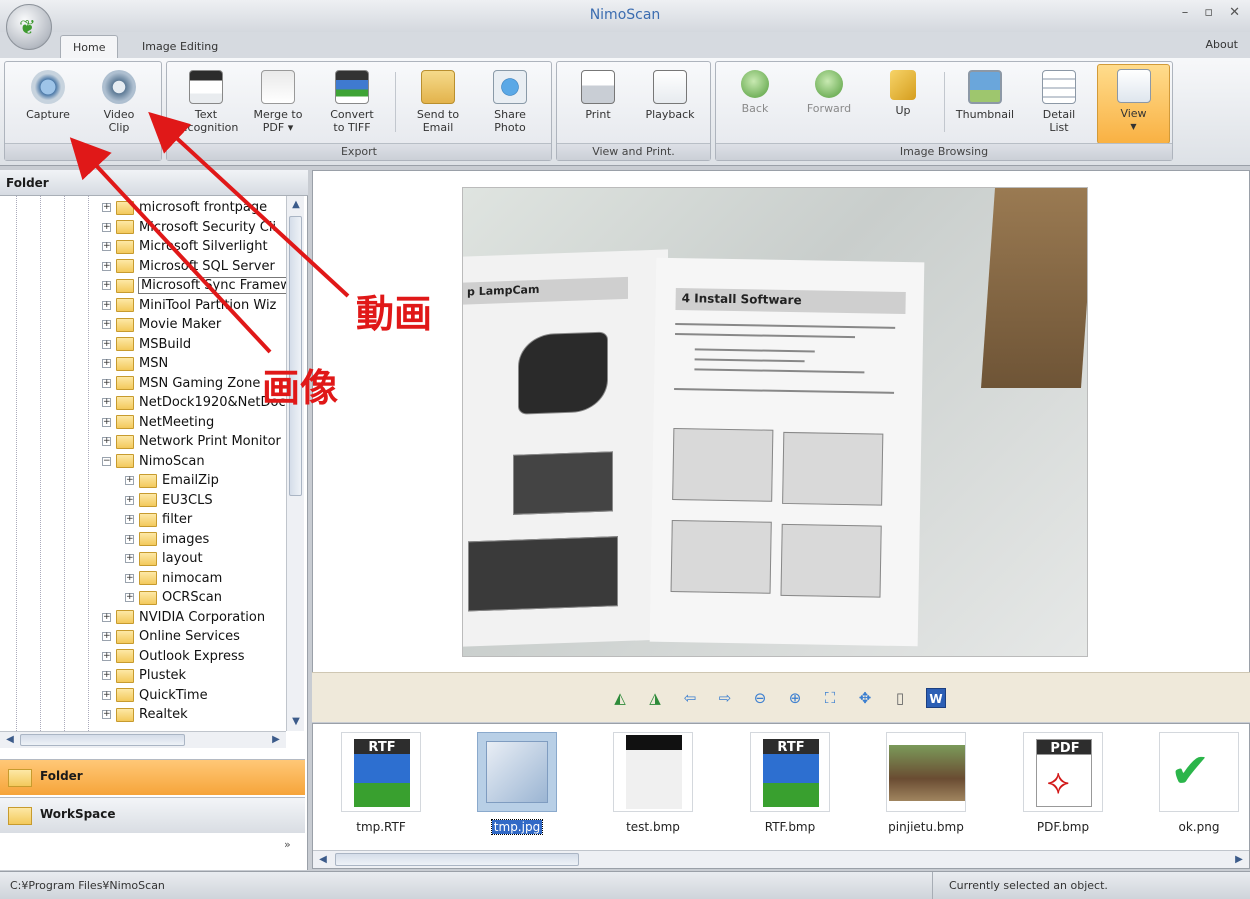 The width and height of the screenshot is (1250, 899). What do you see at coordinates (287, 844) in the screenshot?
I see `more-panes-button: »` at bounding box center [287, 844].